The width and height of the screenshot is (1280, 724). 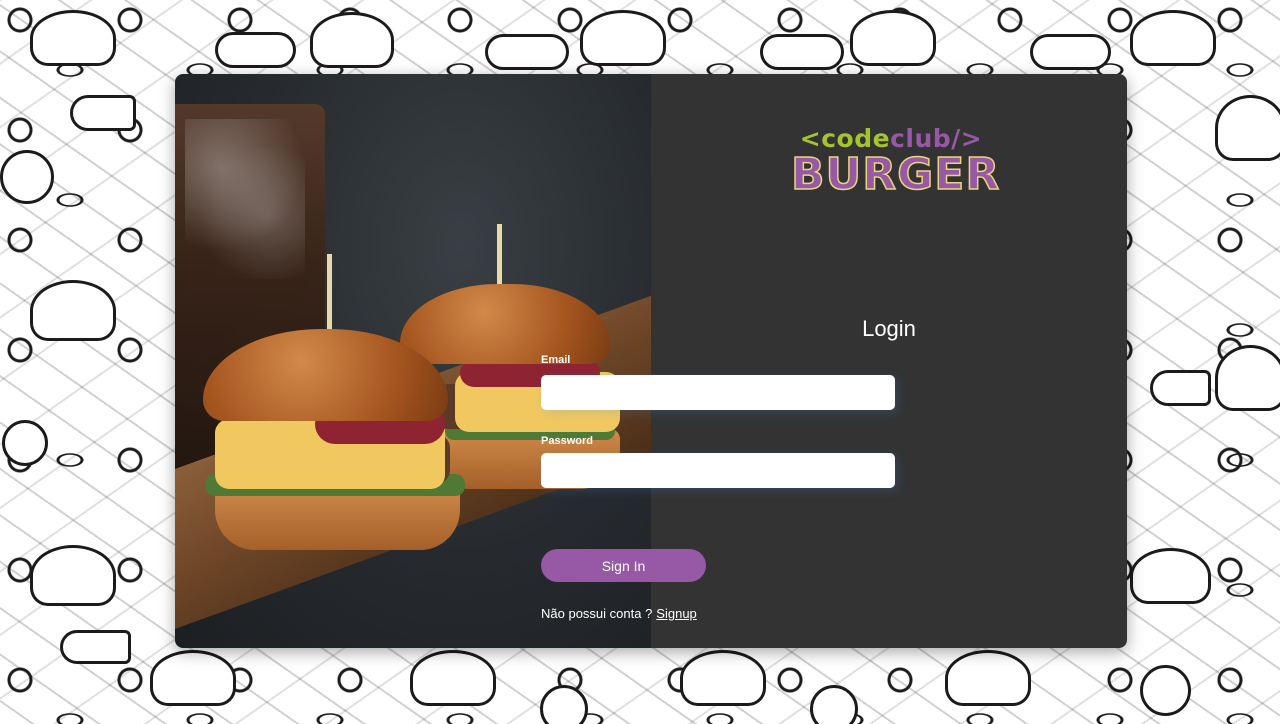 I want to click on signup-row: Não possui conta ? Signup, so click(x=619, y=613).